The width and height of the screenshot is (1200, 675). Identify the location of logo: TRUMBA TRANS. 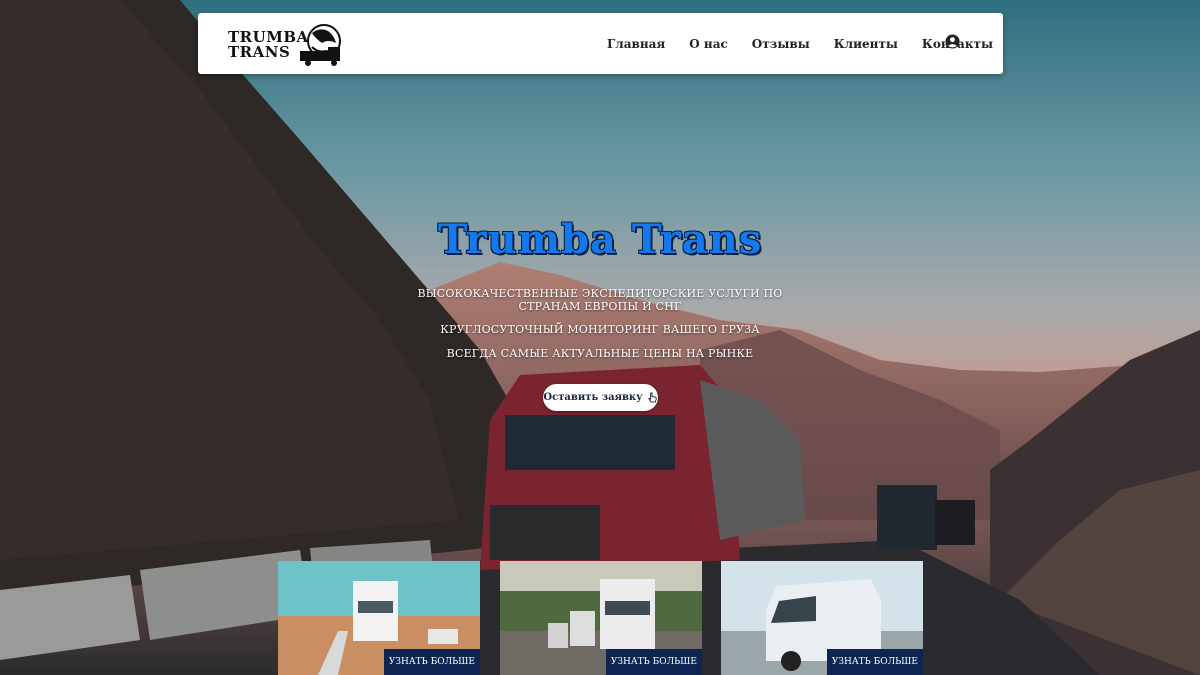
(286, 44).